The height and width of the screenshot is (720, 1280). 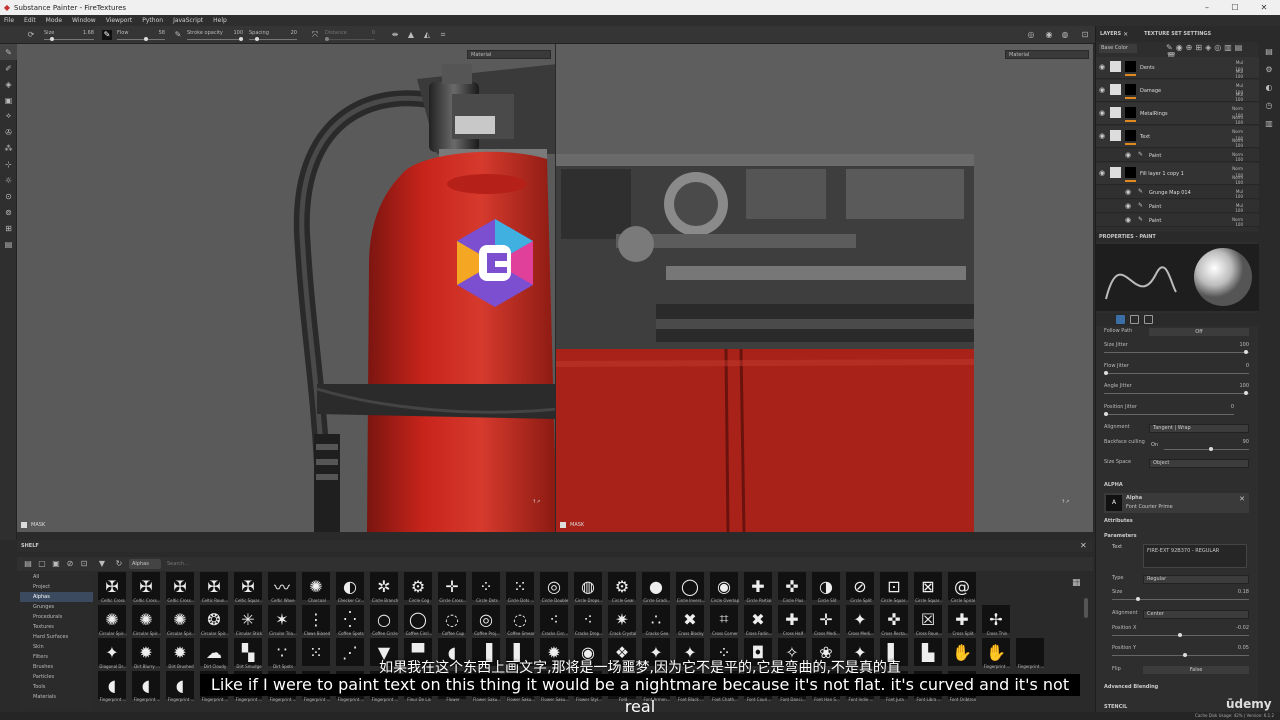 What do you see at coordinates (113, 588) in the screenshot?
I see `alpha-thumbnail: ✠ Celtic Cross` at bounding box center [113, 588].